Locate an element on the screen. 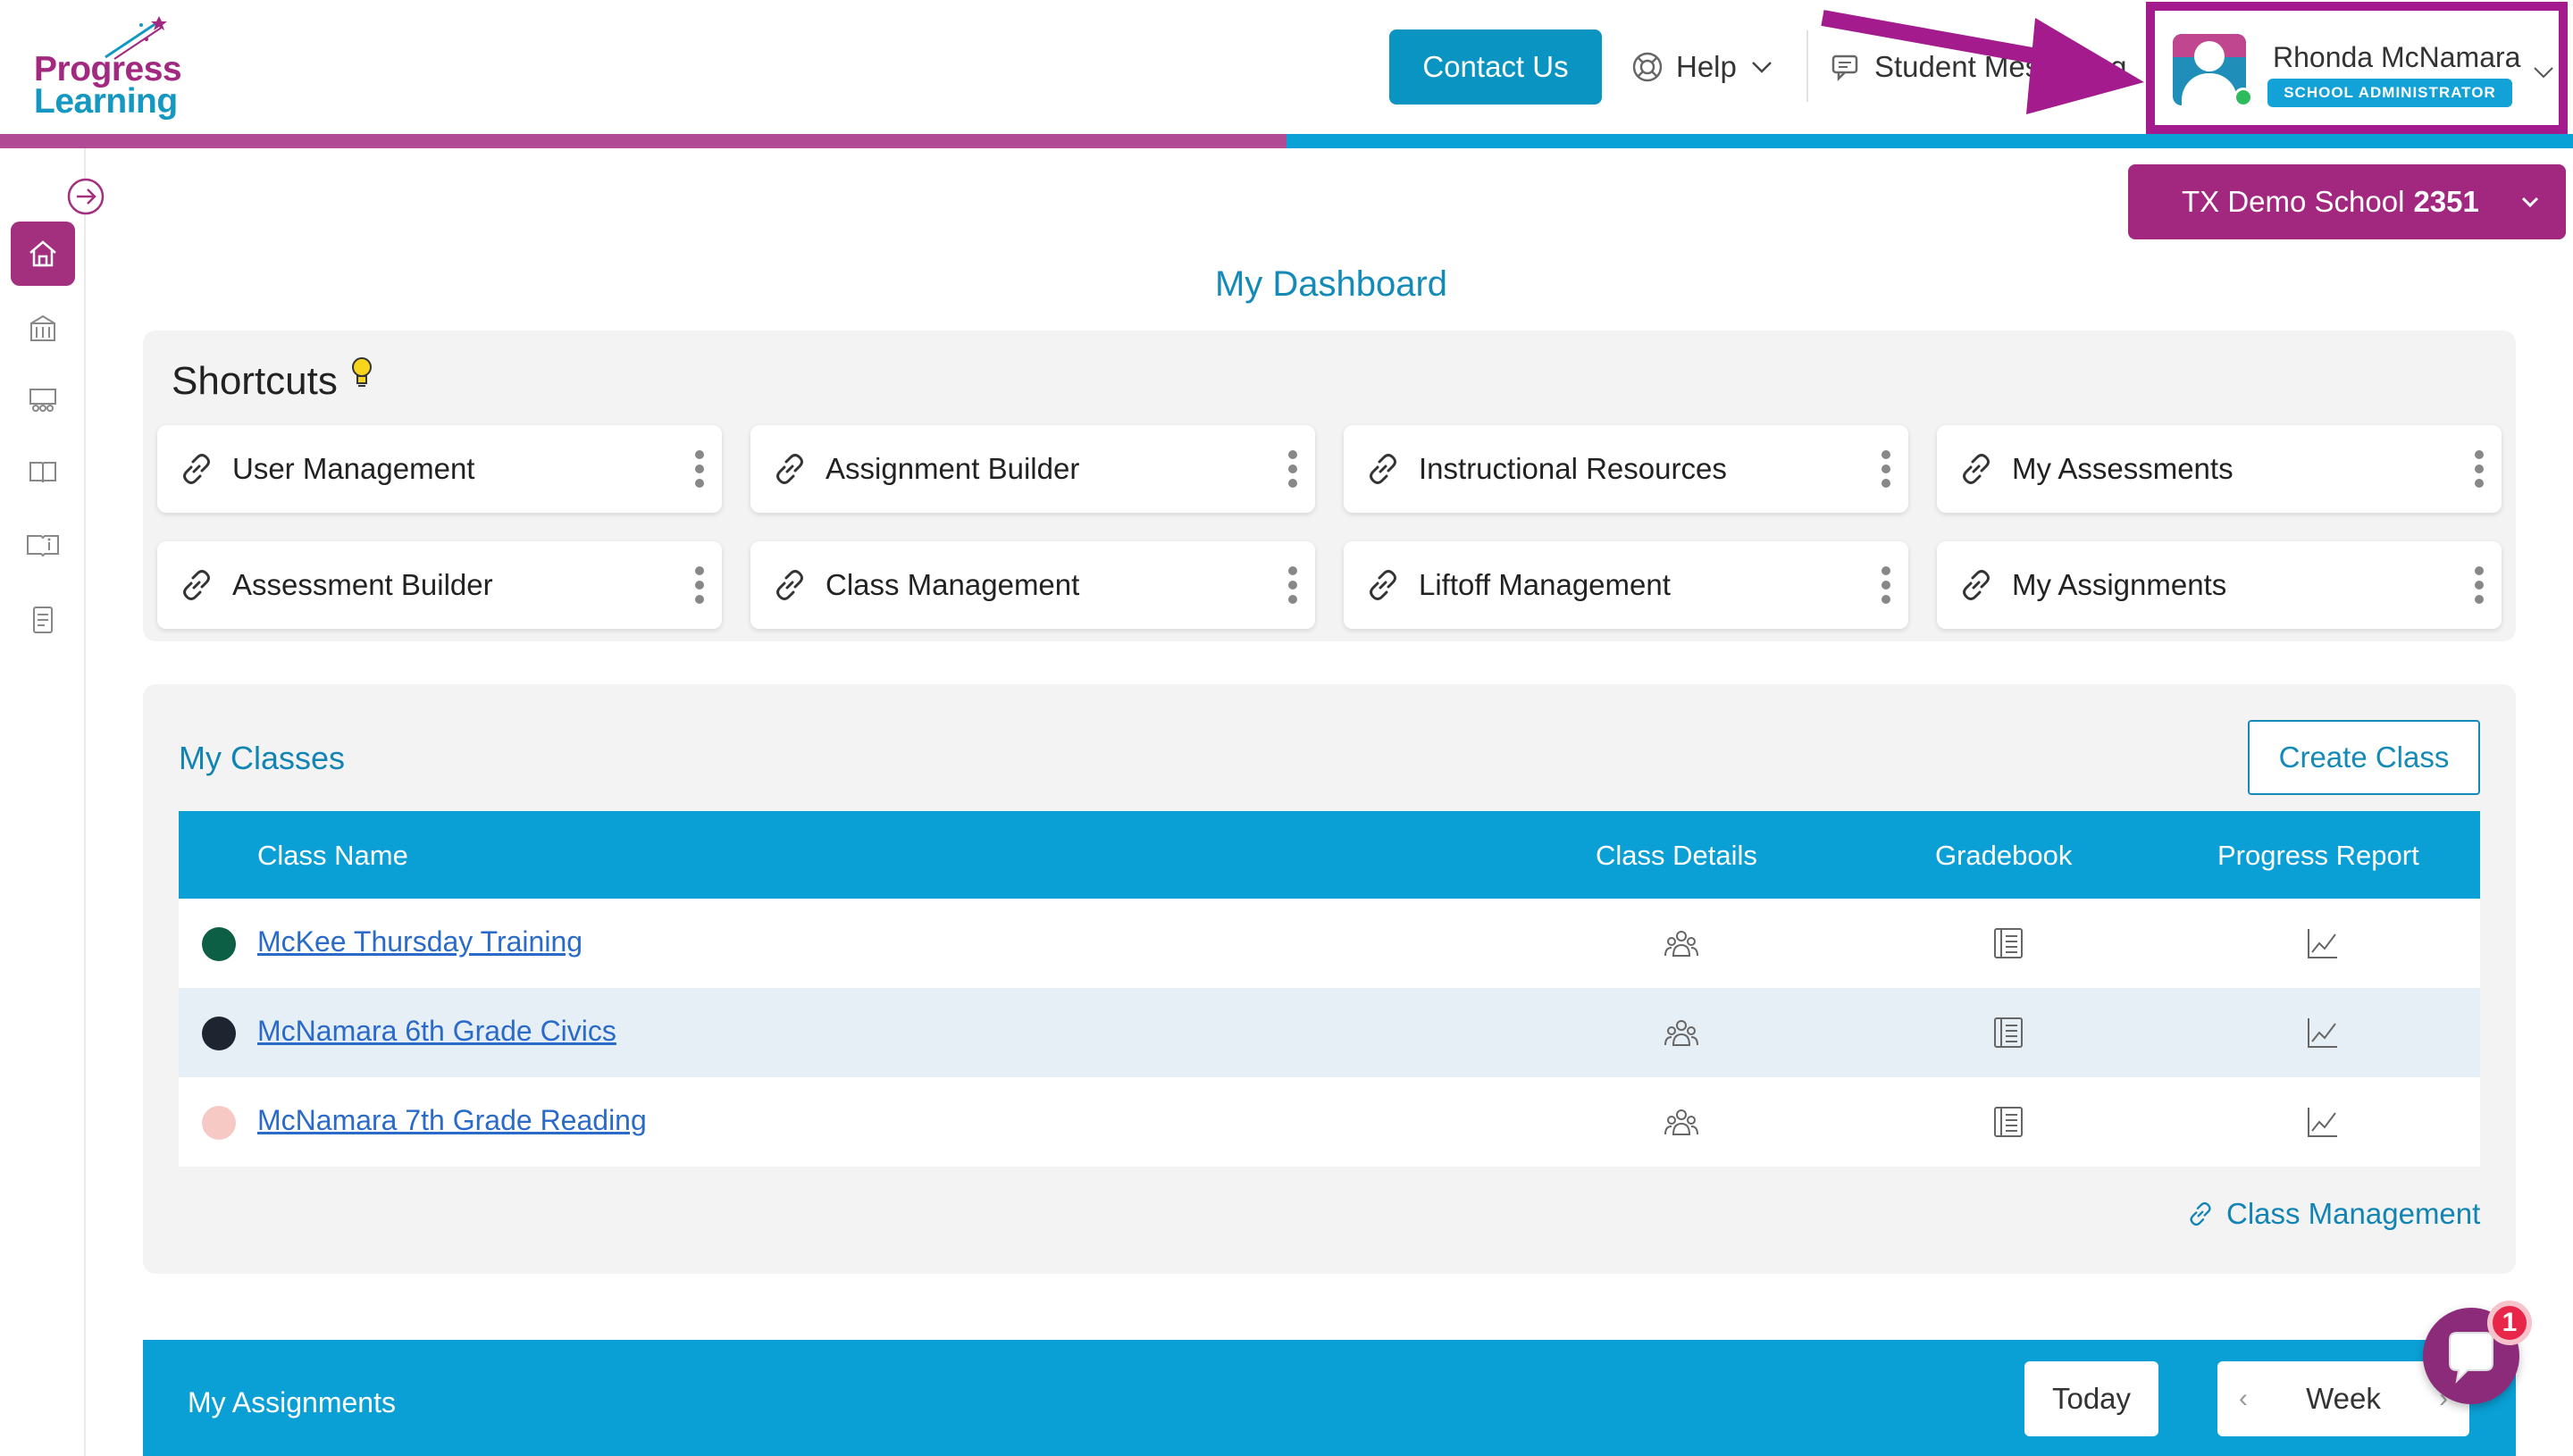 The image size is (2573, 1456). sidebar-item-reports is located at coordinates (43, 620).